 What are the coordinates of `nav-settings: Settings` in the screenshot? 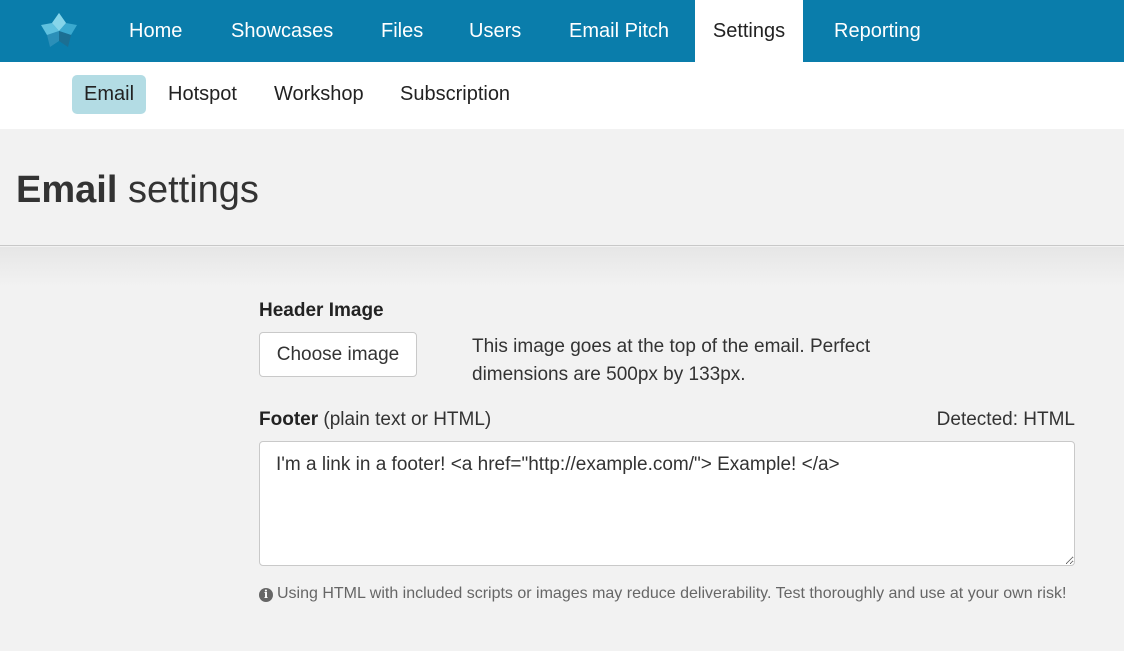 It's located at (749, 31).